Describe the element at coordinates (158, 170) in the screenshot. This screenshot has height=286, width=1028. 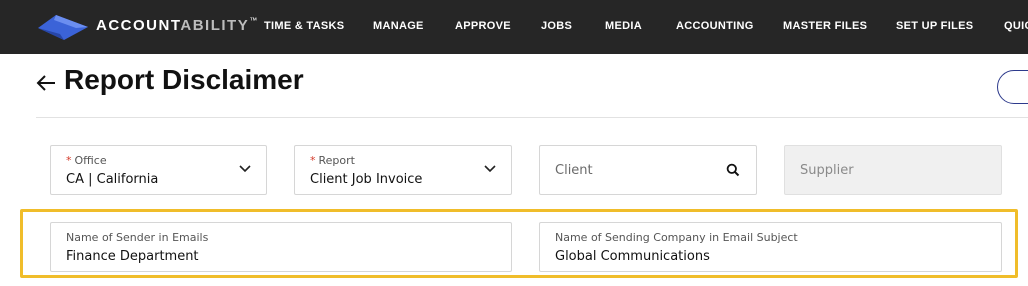
I see `office-select: * Office CA | California` at that location.